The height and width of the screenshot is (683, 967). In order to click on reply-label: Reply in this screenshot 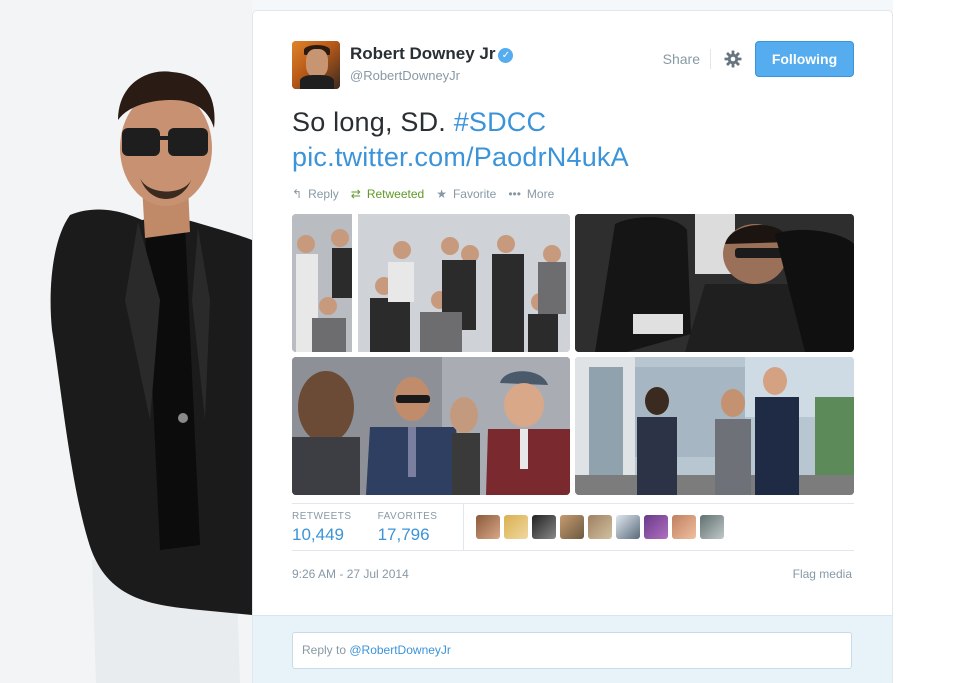, I will do `click(323, 194)`.